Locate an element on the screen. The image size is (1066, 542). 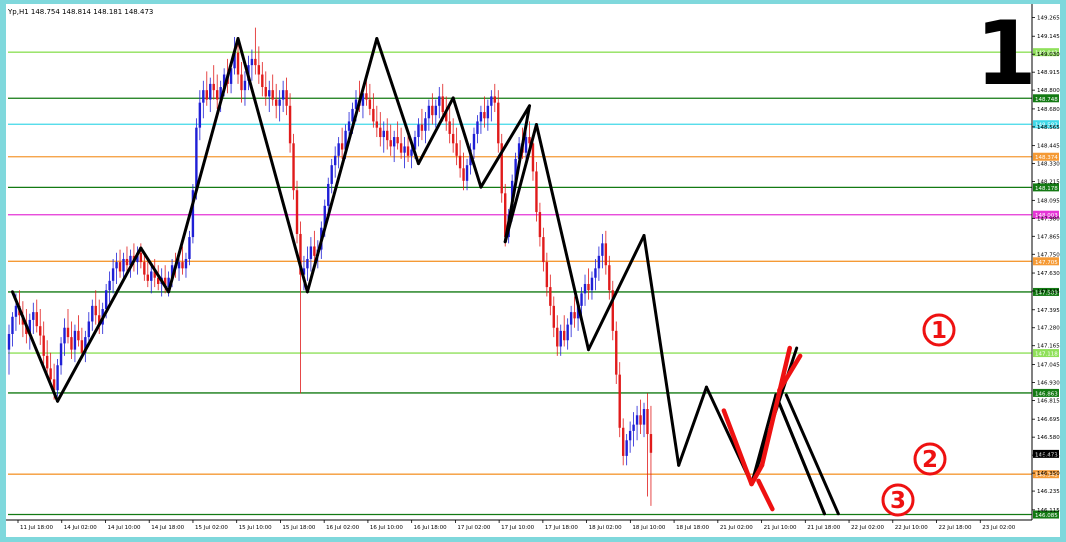
time-tick-label-13: 18 Jul 02:00 is located at coordinates (605, 528).